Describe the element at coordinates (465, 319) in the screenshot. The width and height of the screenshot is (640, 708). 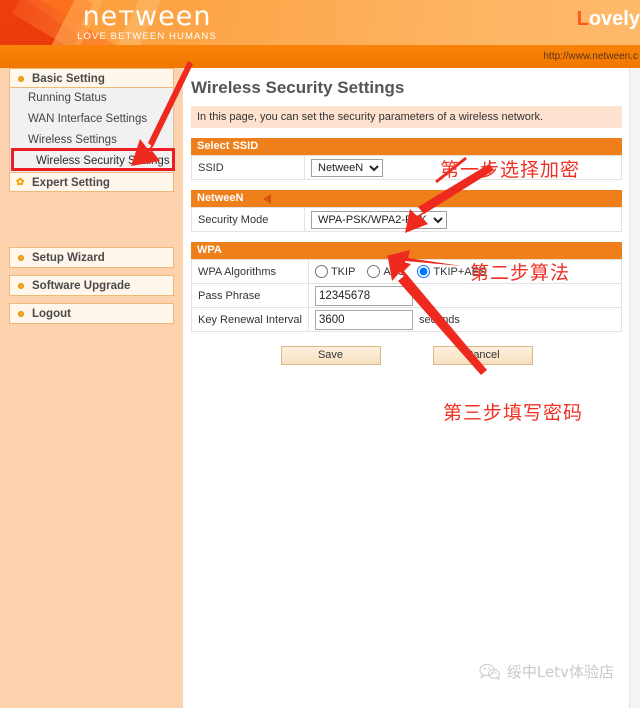
I see `key-renewal-cell: seconds` at that location.